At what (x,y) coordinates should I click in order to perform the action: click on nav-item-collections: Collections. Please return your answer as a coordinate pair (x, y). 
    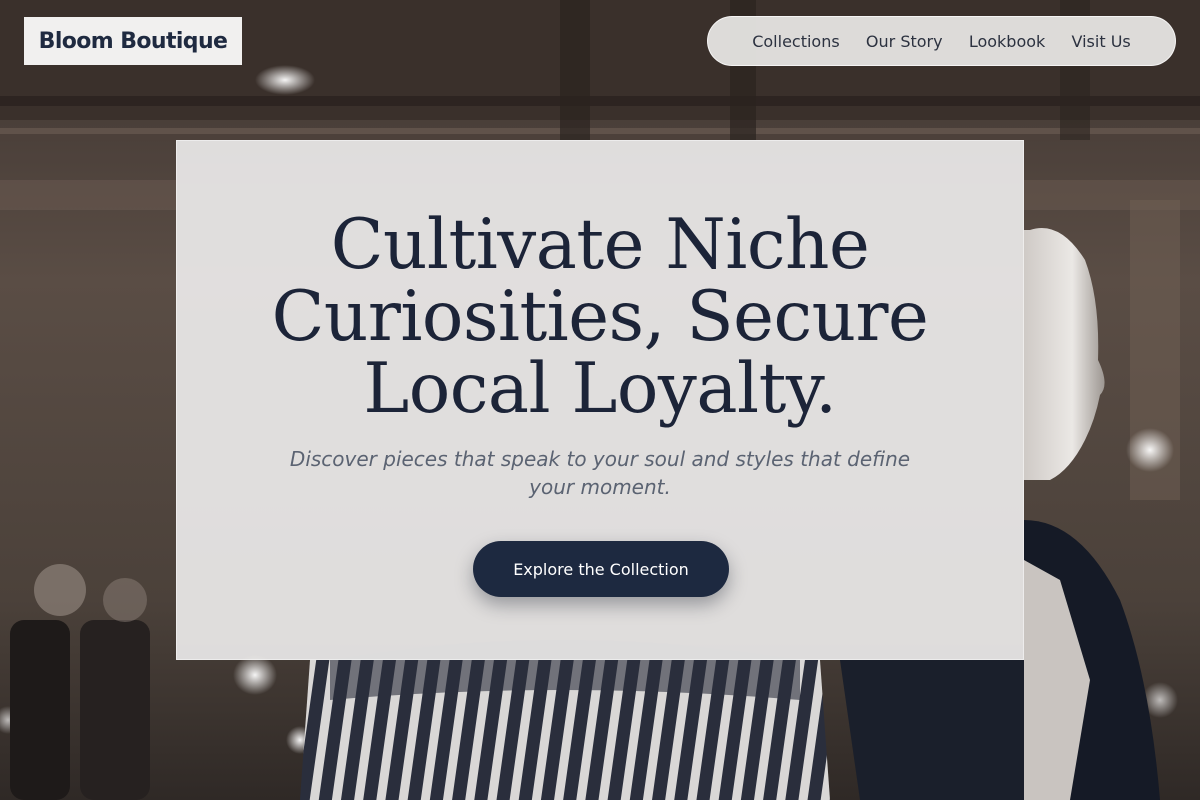
    Looking at the image, I should click on (795, 41).